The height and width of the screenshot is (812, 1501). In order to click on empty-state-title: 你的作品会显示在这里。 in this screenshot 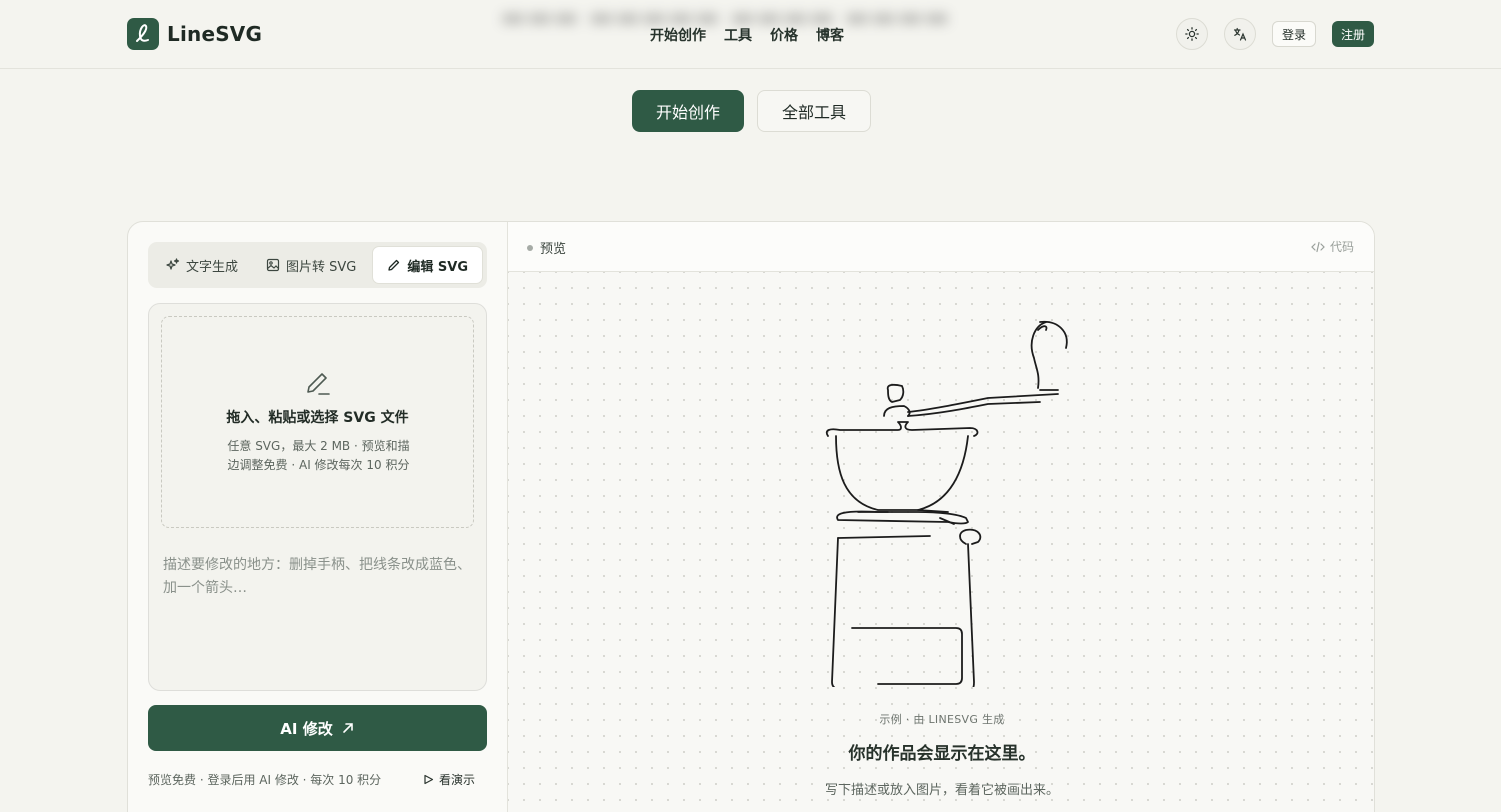, I will do `click(942, 754)`.